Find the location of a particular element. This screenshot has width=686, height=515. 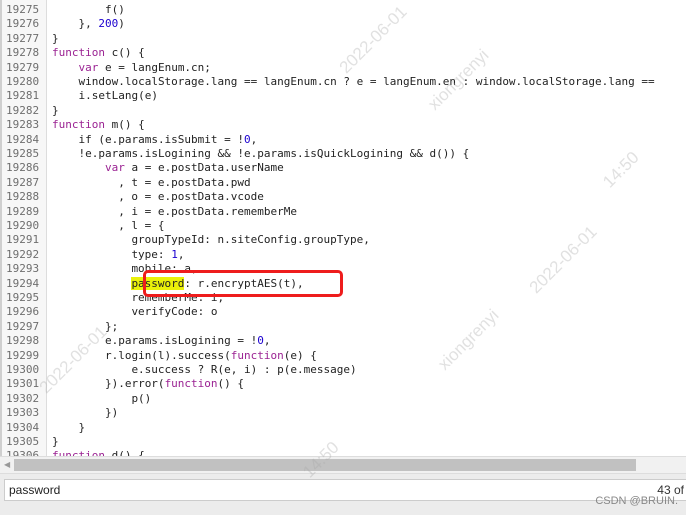

code-line: 19275 f() is located at coordinates (343, 10).